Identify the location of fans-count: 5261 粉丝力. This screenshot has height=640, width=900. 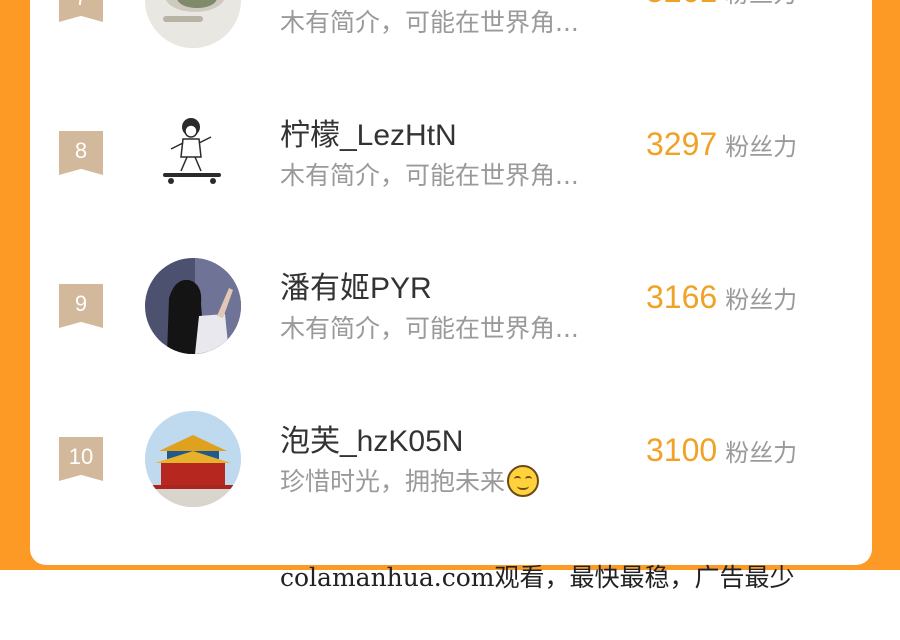
(721, 5).